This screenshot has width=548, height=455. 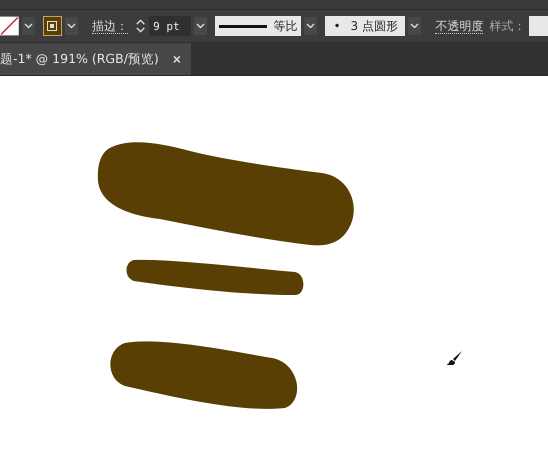 I want to click on style-swatch, so click(x=538, y=26).